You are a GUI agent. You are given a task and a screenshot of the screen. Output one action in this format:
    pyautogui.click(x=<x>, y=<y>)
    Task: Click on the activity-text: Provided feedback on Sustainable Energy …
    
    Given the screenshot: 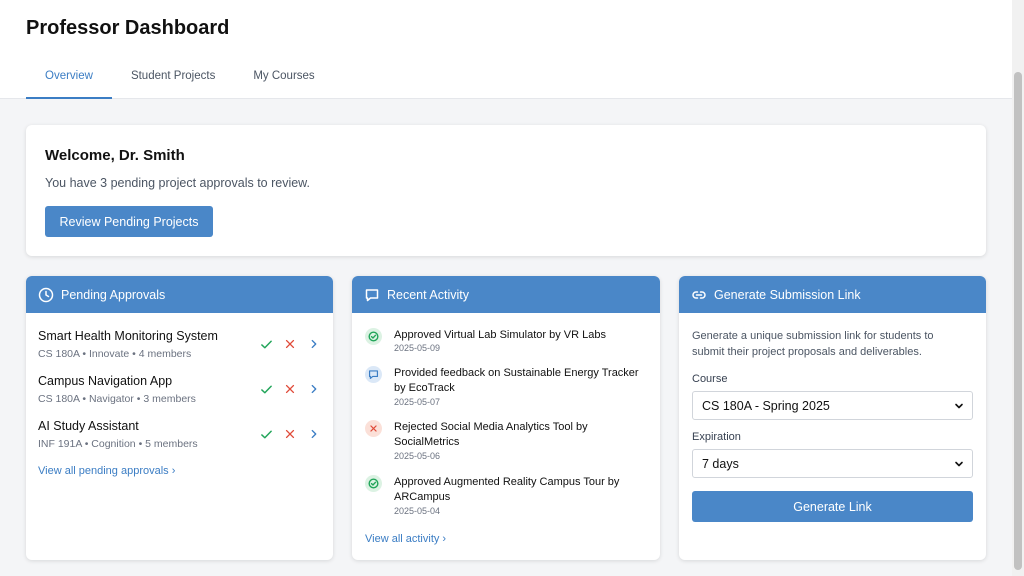 What is the action you would take?
    pyautogui.click(x=516, y=380)
    